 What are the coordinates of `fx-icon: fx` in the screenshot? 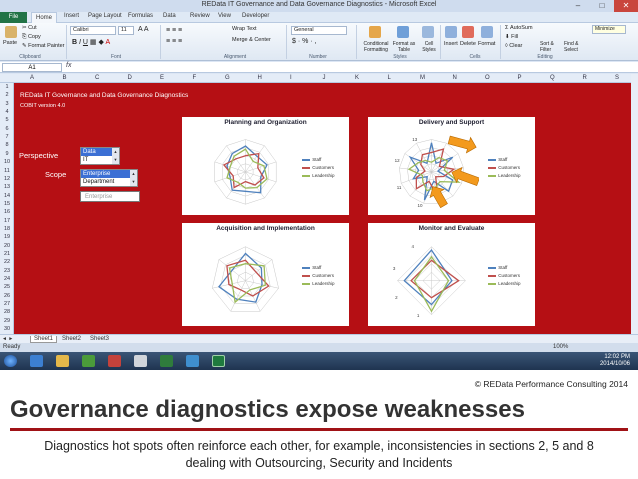 It's located at (68, 65).